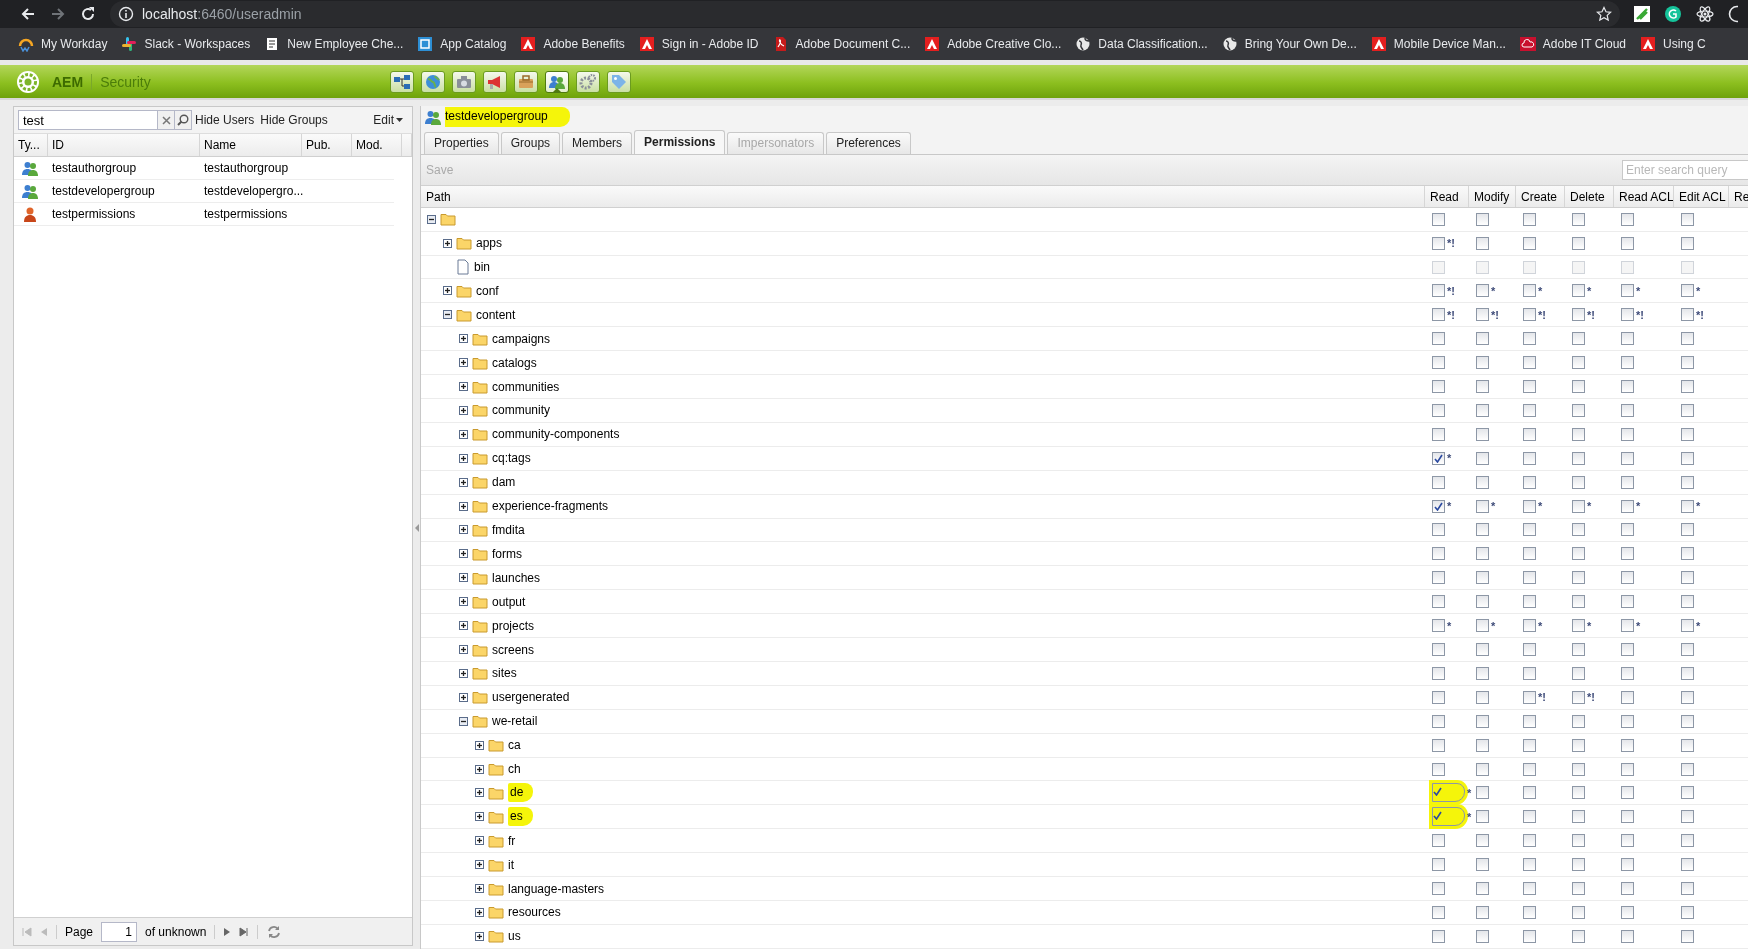  Describe the element at coordinates (511, 458) in the screenshot. I see `tree-item-label: cq:tags` at that location.